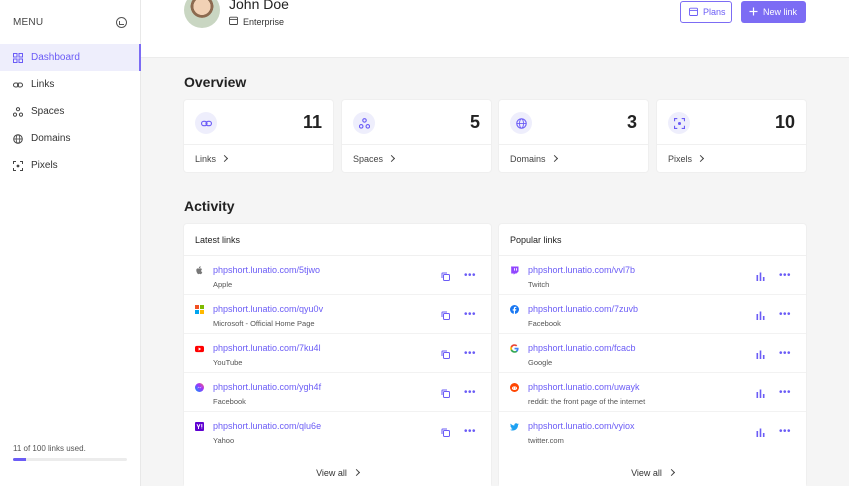 The image size is (849, 486). What do you see at coordinates (714, 12) in the screenshot?
I see `plans-button-label: Plans` at bounding box center [714, 12].